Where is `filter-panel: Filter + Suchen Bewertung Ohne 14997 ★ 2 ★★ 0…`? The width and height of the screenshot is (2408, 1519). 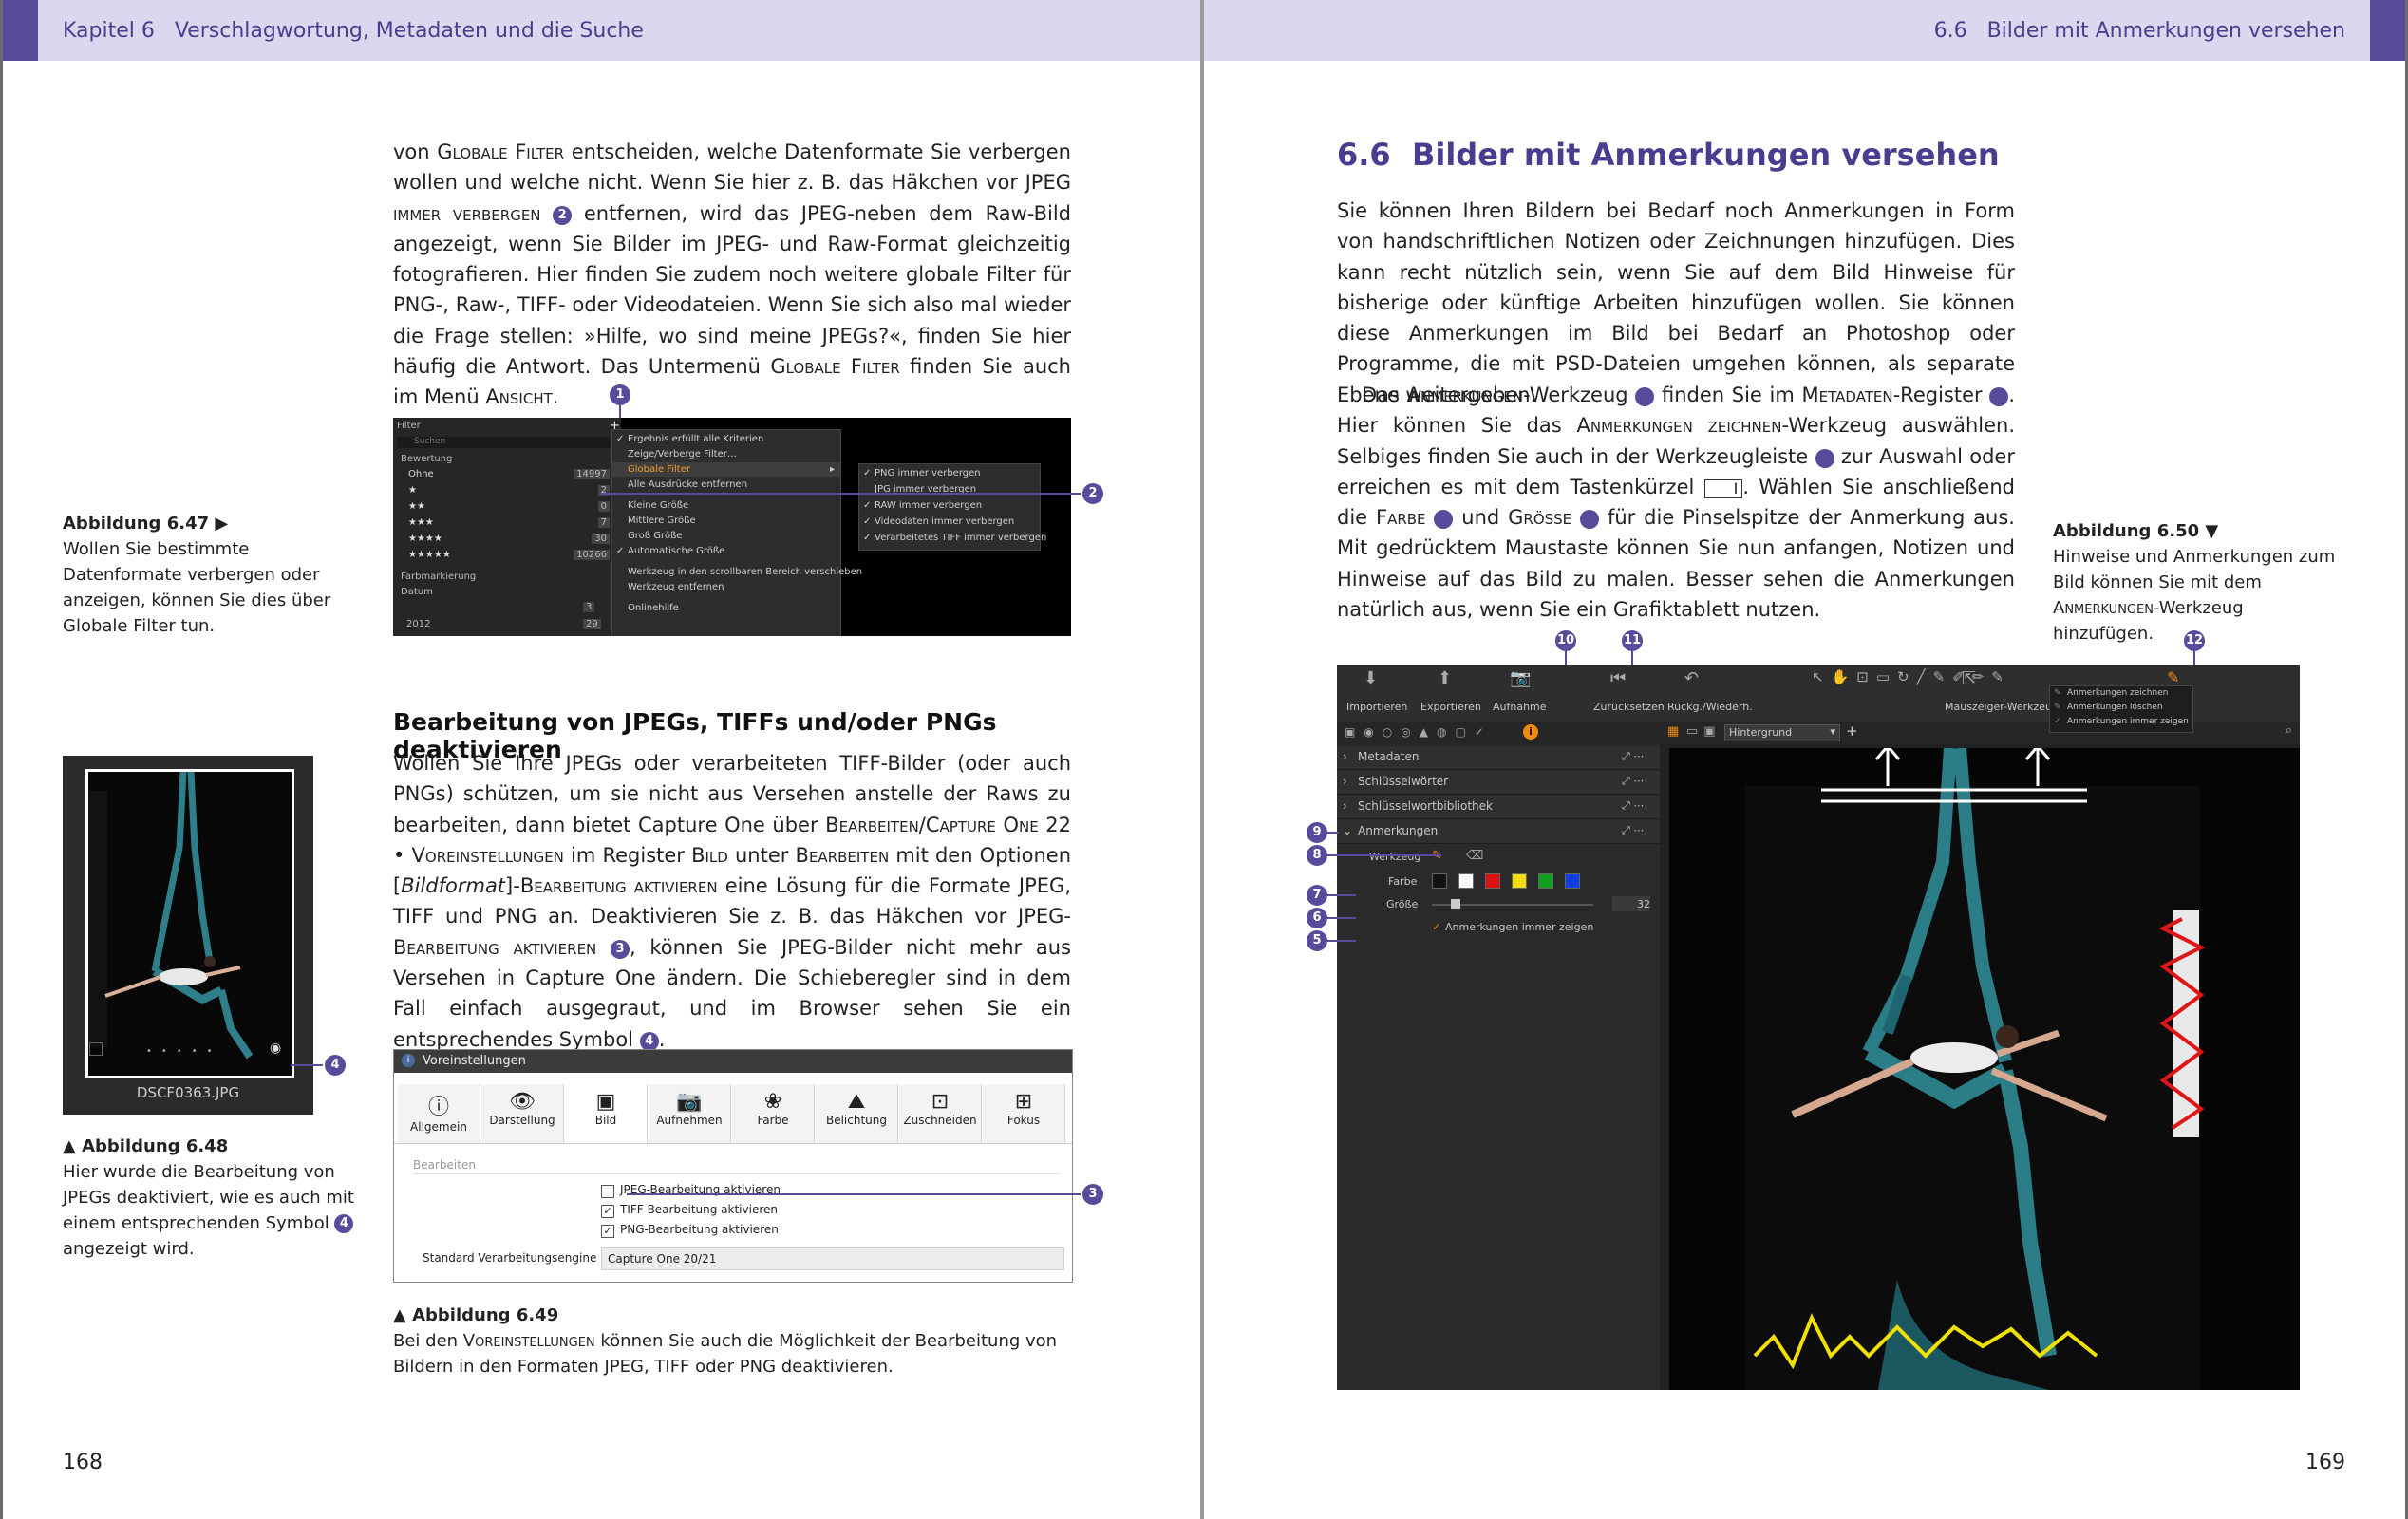
filter-panel: Filter + Suchen Bewertung Ohne 14997 ★ 2 ★★ 0… is located at coordinates (507, 527).